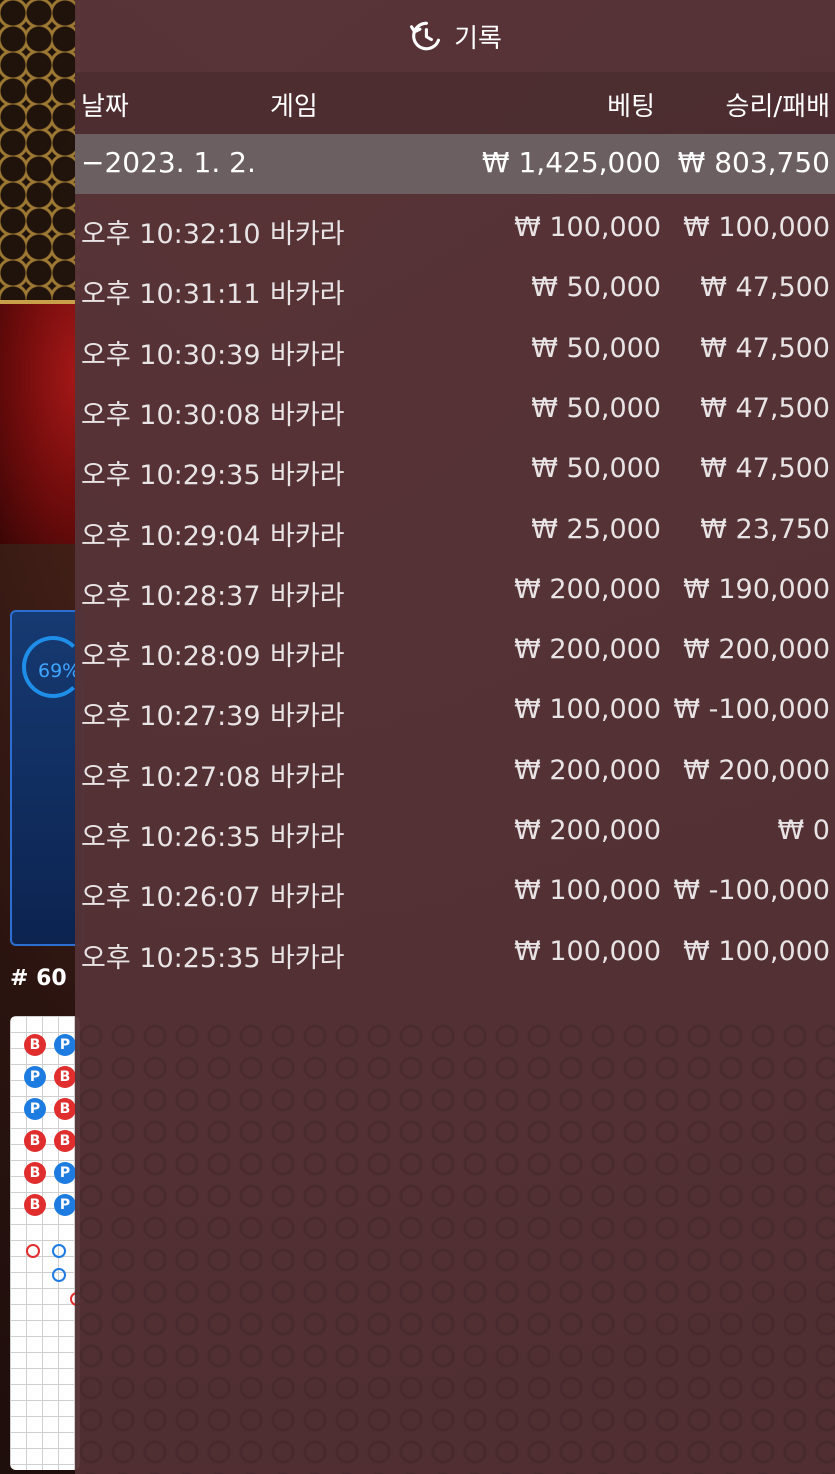 The width and height of the screenshot is (835, 1474). I want to click on column-date: 날짜, so click(105, 107).